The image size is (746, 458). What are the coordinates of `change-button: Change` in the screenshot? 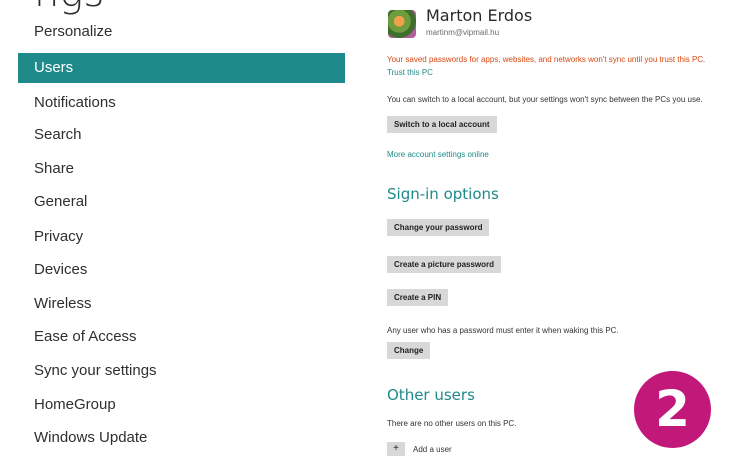 It's located at (409, 350).